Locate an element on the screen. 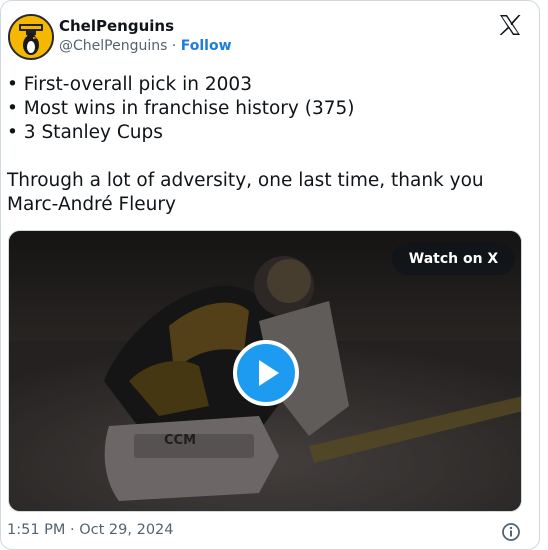 The width and height of the screenshot is (548, 550). play-button is located at coordinates (266, 373).